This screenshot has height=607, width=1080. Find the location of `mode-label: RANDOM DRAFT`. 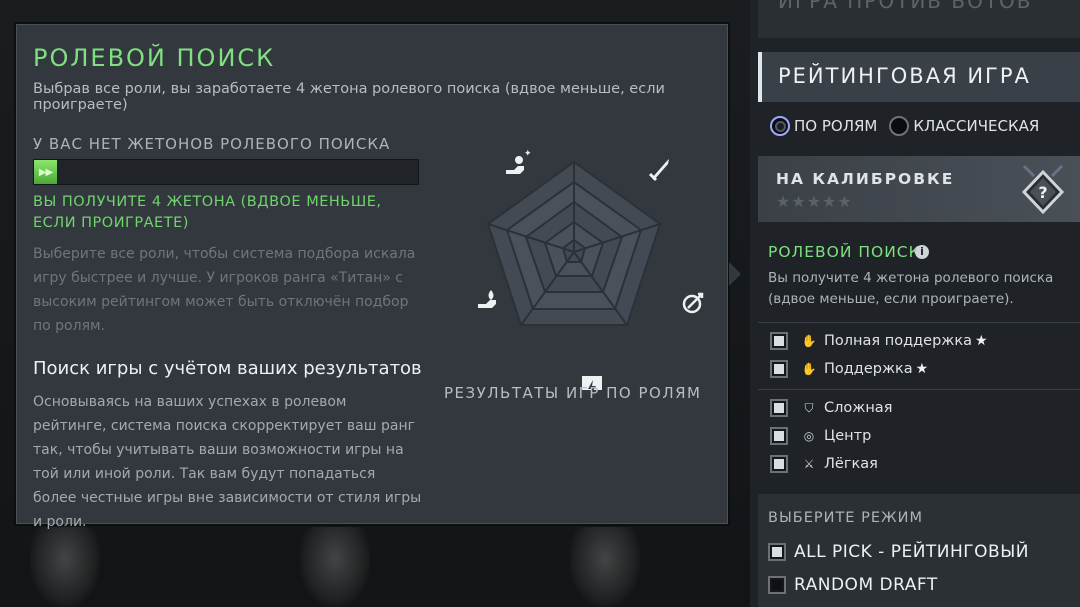

mode-label: RANDOM DRAFT is located at coordinates (866, 585).